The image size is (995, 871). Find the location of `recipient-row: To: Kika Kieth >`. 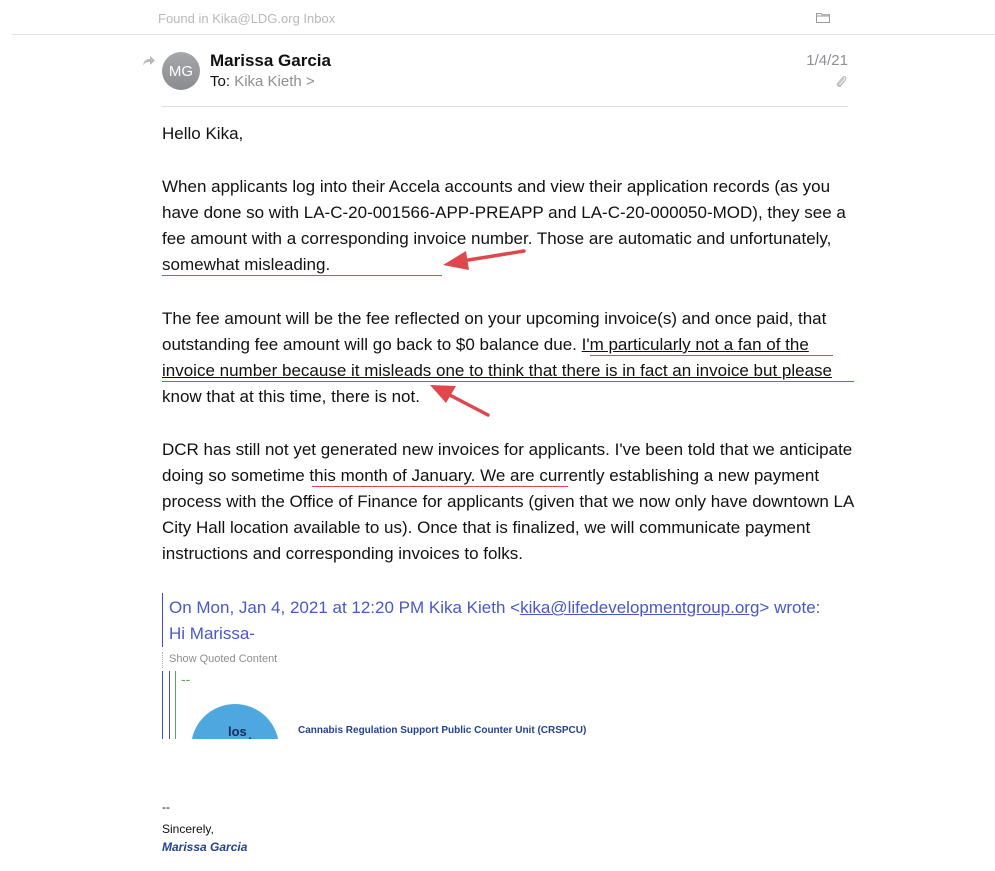

recipient-row: To: Kika Kieth > is located at coordinates (262, 81).